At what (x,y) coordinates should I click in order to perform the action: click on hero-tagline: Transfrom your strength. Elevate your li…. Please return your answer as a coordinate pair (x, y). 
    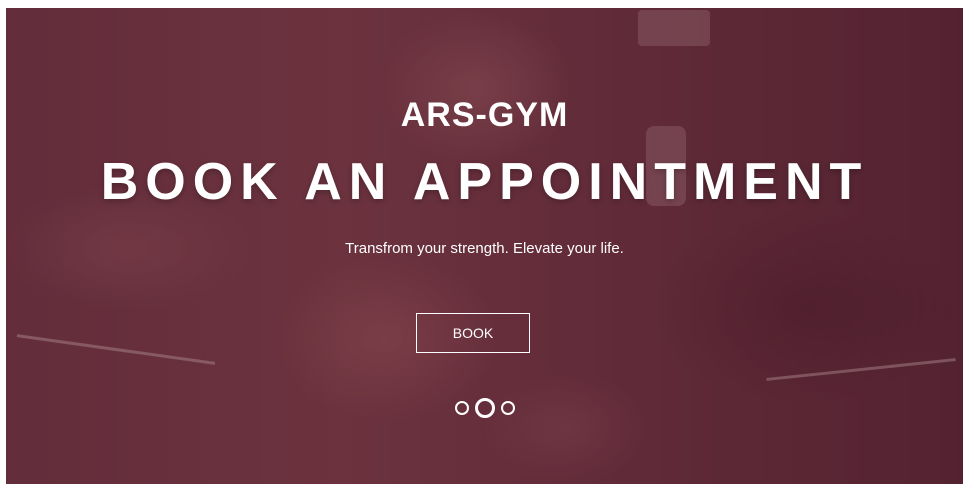
    Looking at the image, I should click on (484, 248).